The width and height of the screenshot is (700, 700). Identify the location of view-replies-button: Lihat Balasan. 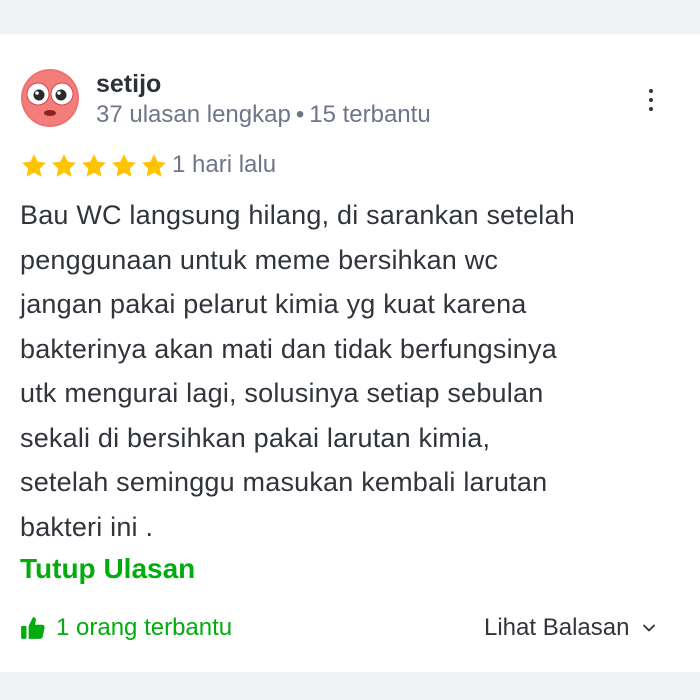
(570, 628).